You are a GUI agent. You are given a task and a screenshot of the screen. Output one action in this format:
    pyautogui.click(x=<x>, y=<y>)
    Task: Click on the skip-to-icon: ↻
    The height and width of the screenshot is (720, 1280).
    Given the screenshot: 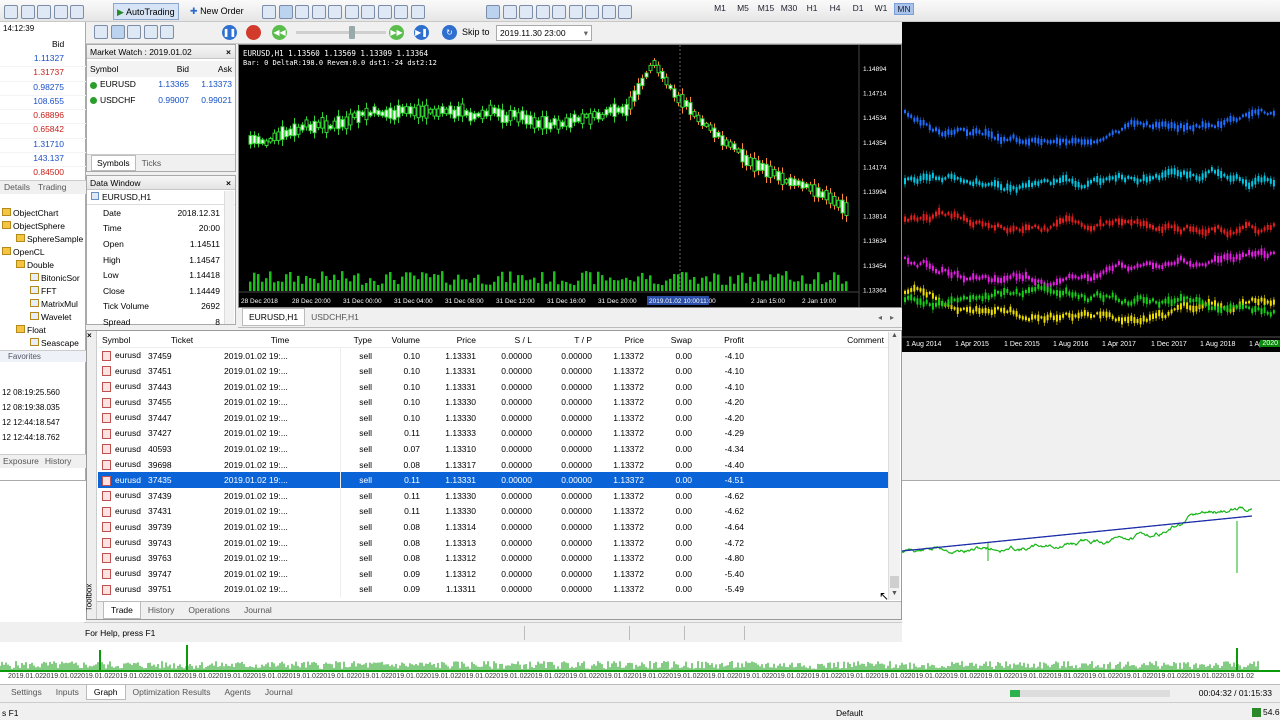 What is the action you would take?
    pyautogui.click(x=449, y=32)
    